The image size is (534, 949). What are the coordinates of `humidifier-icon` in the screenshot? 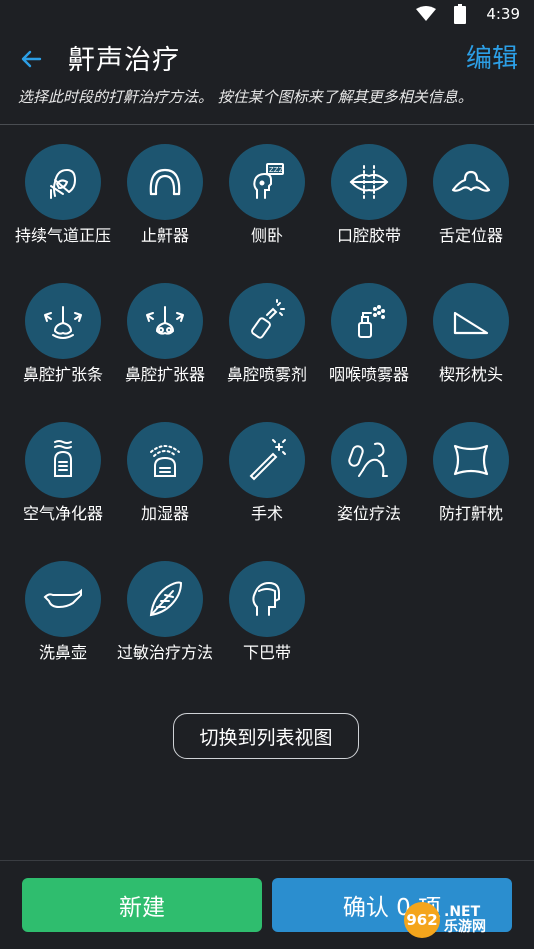 It's located at (165, 461).